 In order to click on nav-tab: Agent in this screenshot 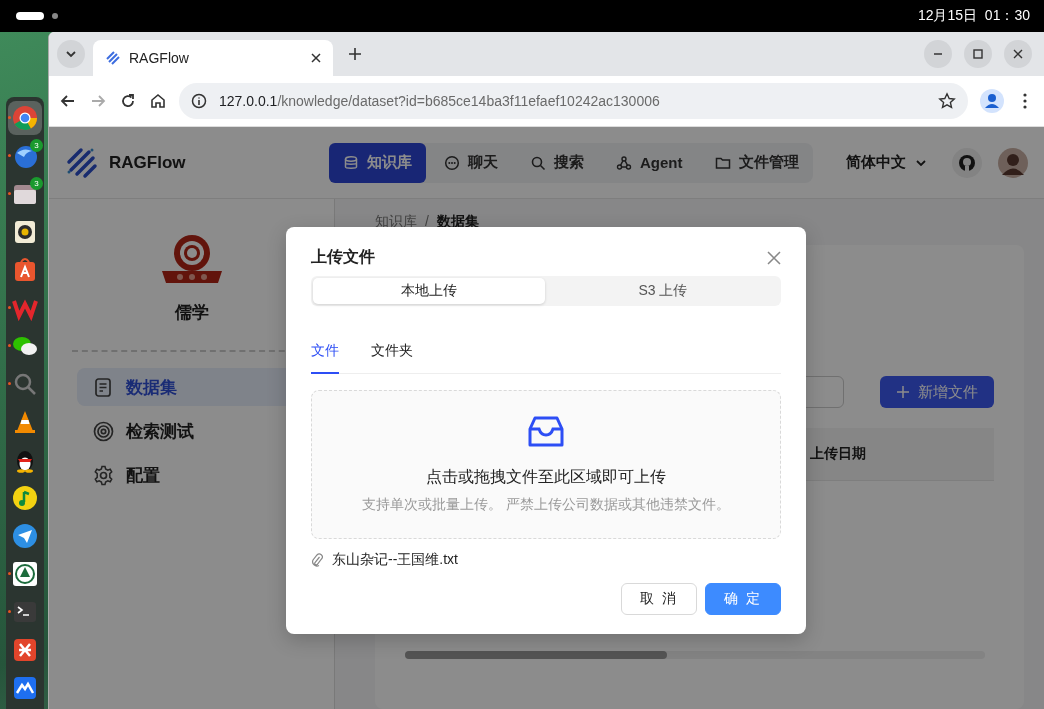, I will do `click(649, 162)`.